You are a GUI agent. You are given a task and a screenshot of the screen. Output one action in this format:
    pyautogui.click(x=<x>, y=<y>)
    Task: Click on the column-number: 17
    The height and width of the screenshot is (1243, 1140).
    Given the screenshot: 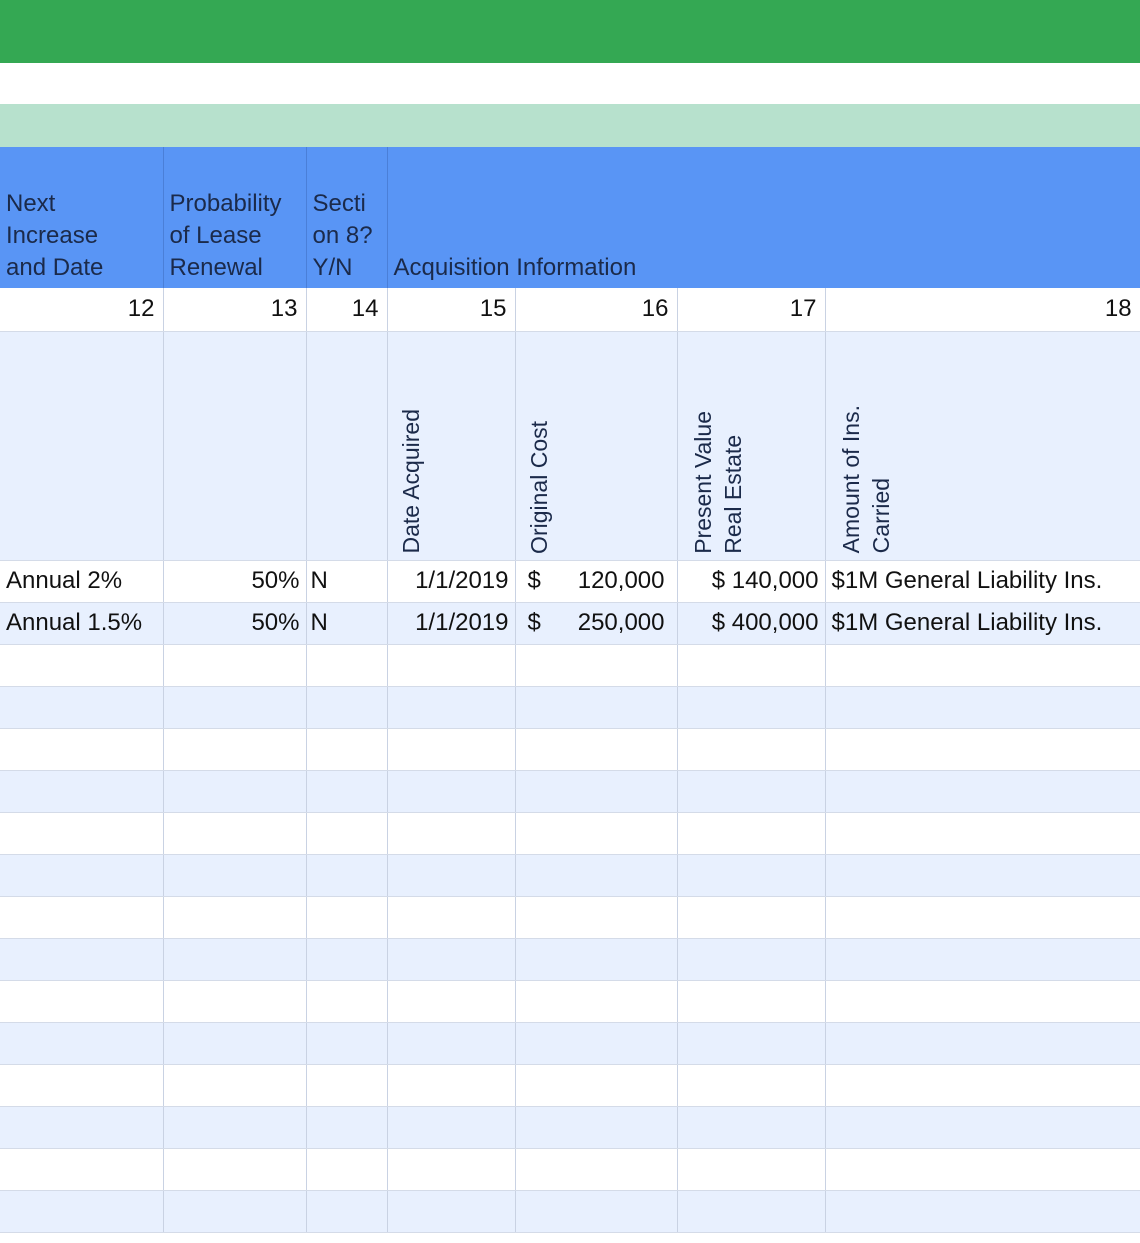 What is the action you would take?
    pyautogui.click(x=751, y=310)
    